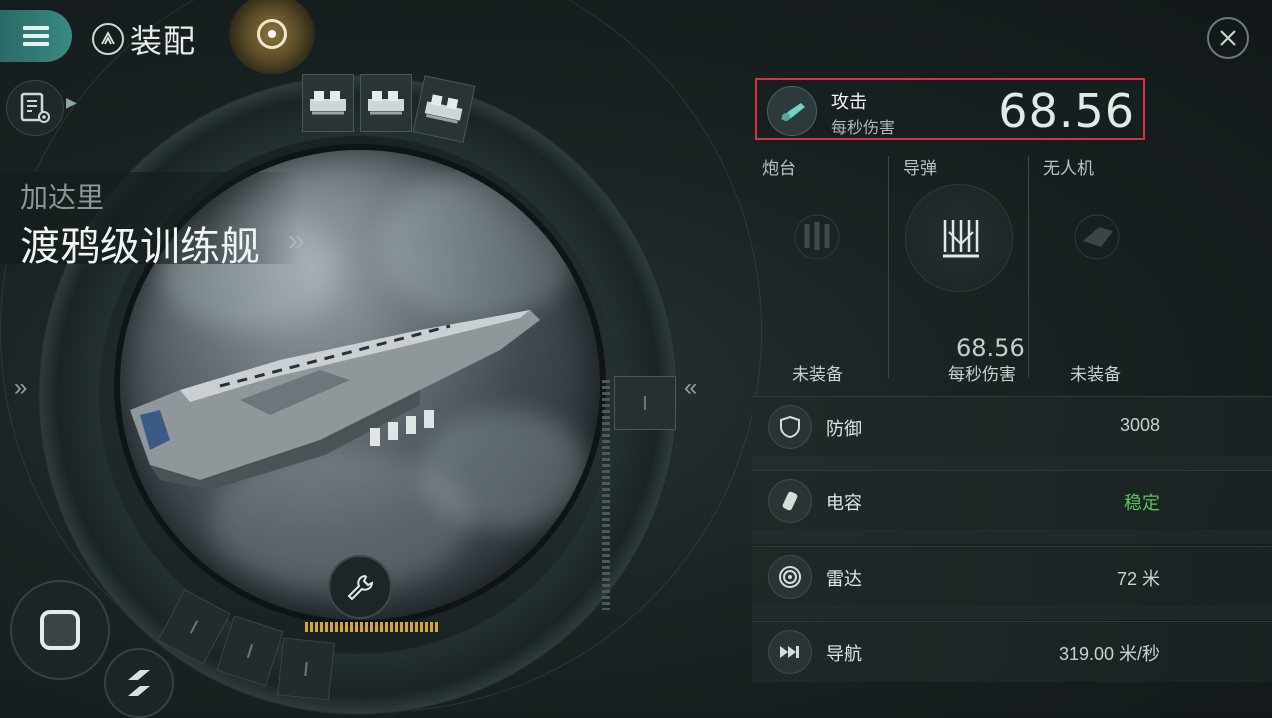  I want to click on close-icon, so click(1228, 38).